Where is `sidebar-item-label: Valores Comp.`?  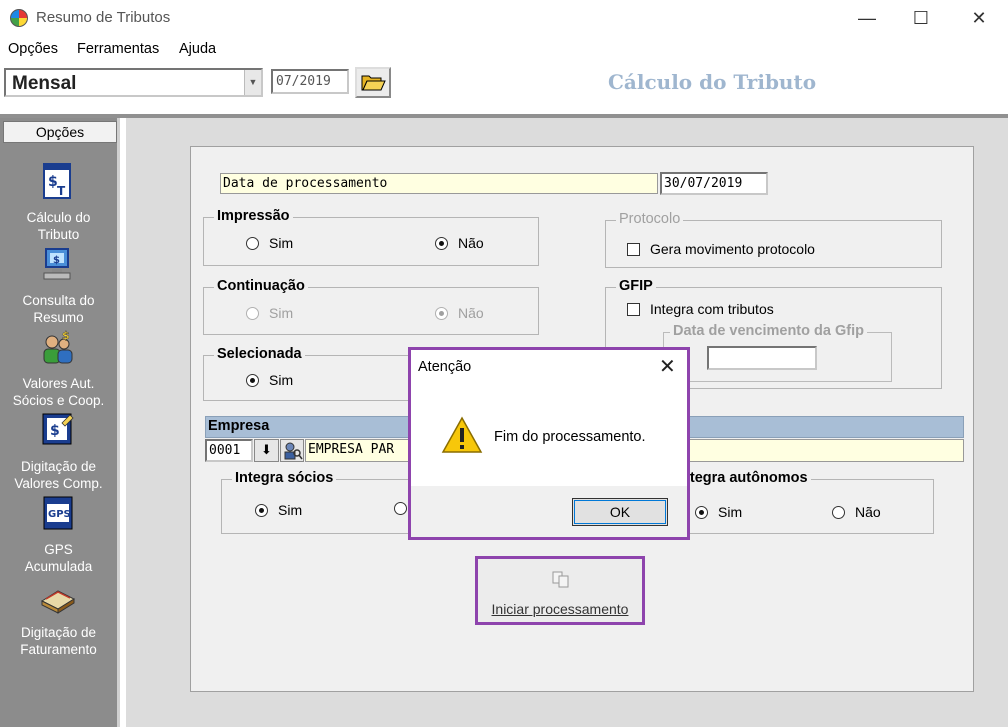
sidebar-item-label: Valores Comp. is located at coordinates (58, 483).